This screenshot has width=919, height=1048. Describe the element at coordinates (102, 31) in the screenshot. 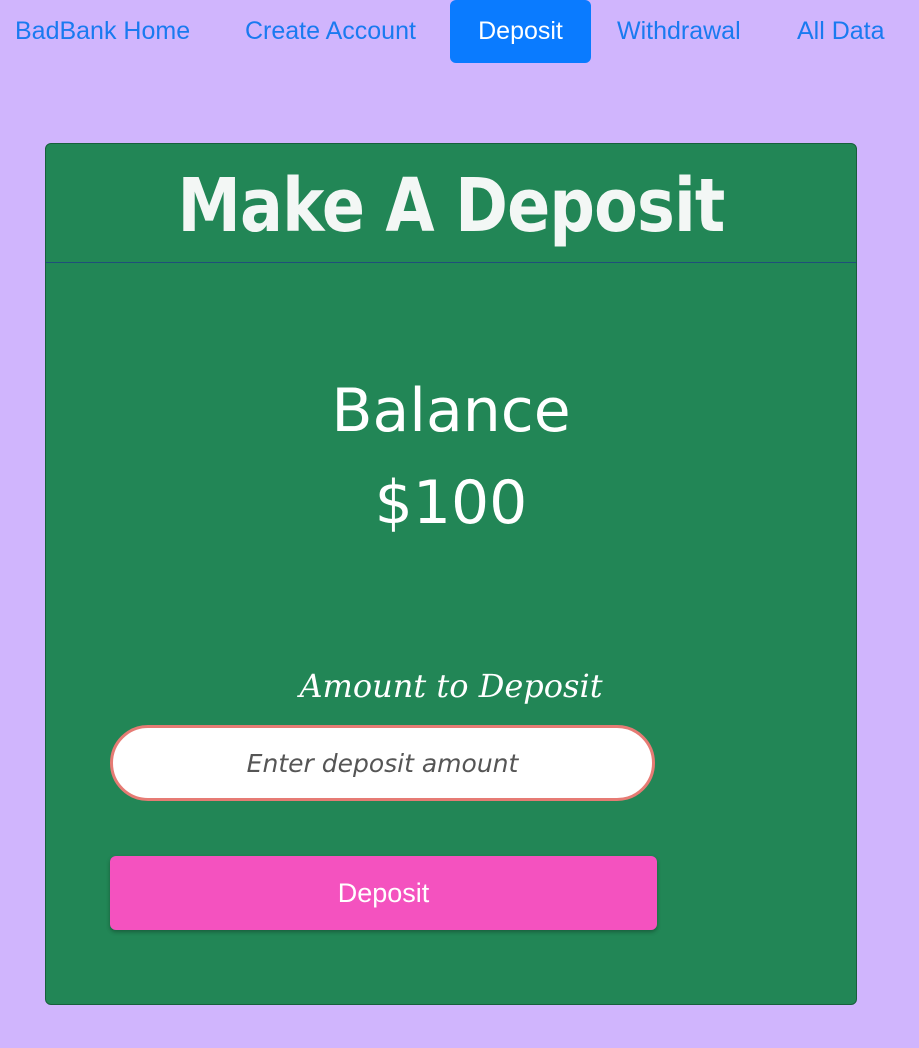

I see `nav-home-link: BadBank Home` at that location.